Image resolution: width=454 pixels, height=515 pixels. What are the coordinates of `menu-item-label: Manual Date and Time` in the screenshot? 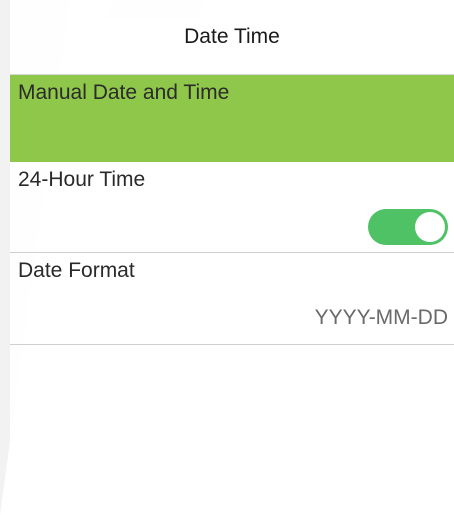 It's located at (124, 92).